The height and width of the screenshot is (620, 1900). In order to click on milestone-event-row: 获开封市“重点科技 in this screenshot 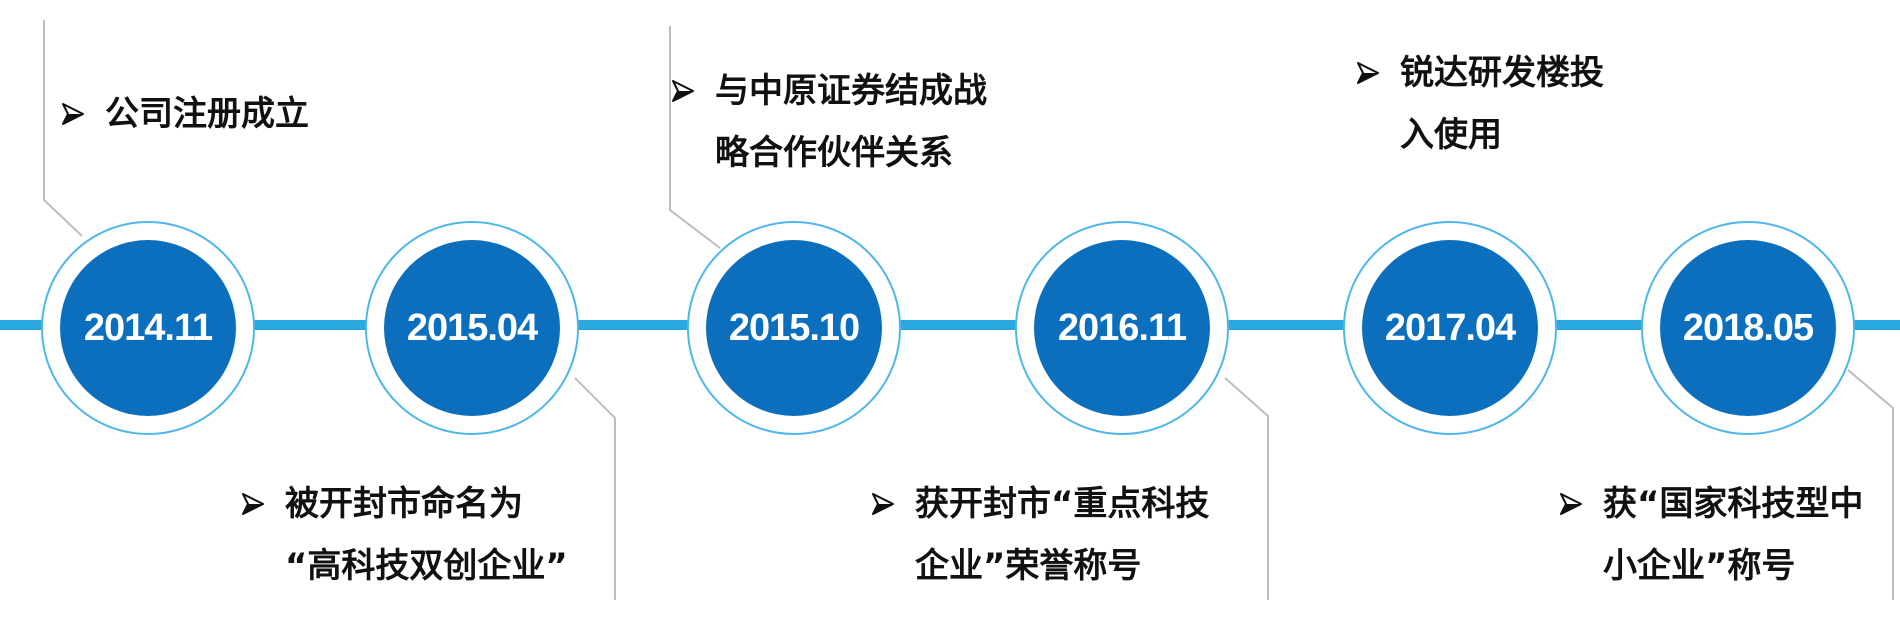, I will do `click(1039, 504)`.